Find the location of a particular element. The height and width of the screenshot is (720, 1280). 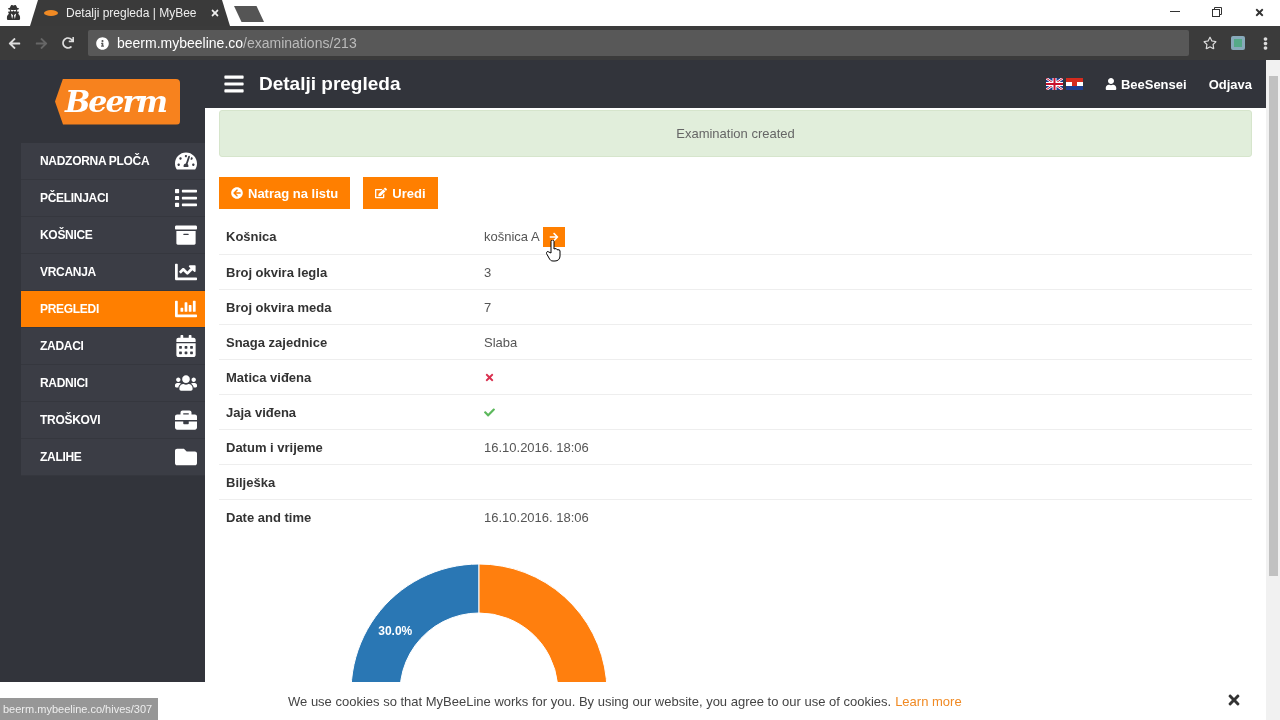

detail-value: 3 is located at coordinates (488, 272).